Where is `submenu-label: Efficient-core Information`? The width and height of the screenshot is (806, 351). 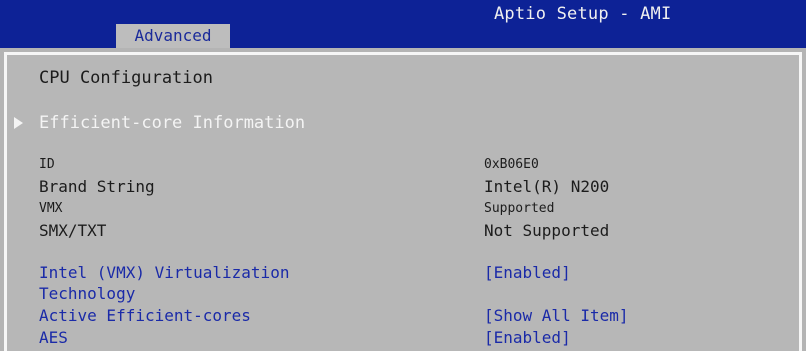 submenu-label: Efficient-core Information is located at coordinates (172, 123).